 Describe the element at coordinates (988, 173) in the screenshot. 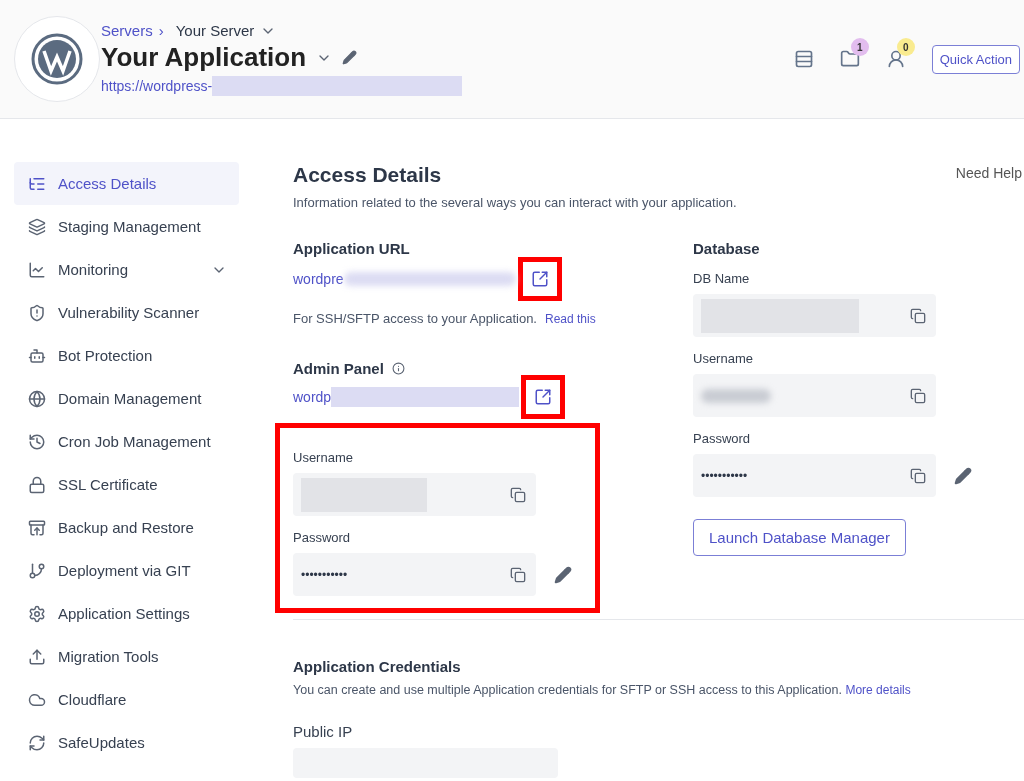

I see `help-link: Need Help` at that location.